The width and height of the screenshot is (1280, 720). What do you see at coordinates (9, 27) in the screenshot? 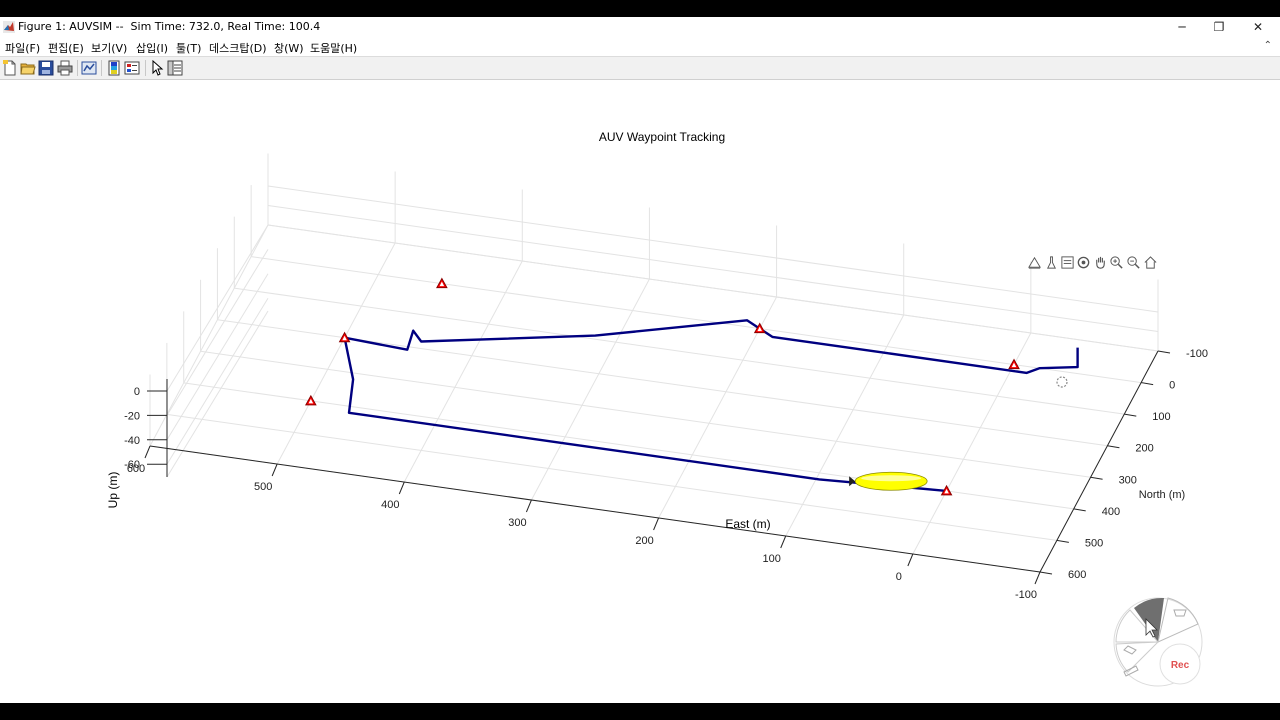
I see `matlab-logo-icon` at bounding box center [9, 27].